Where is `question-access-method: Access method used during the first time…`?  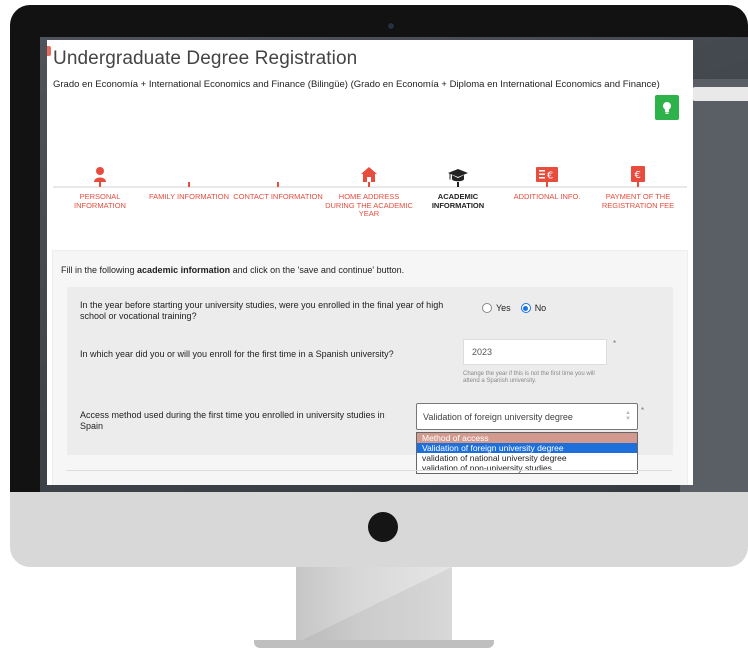 question-access-method: Access method used during the first time… is located at coordinates (232, 420).